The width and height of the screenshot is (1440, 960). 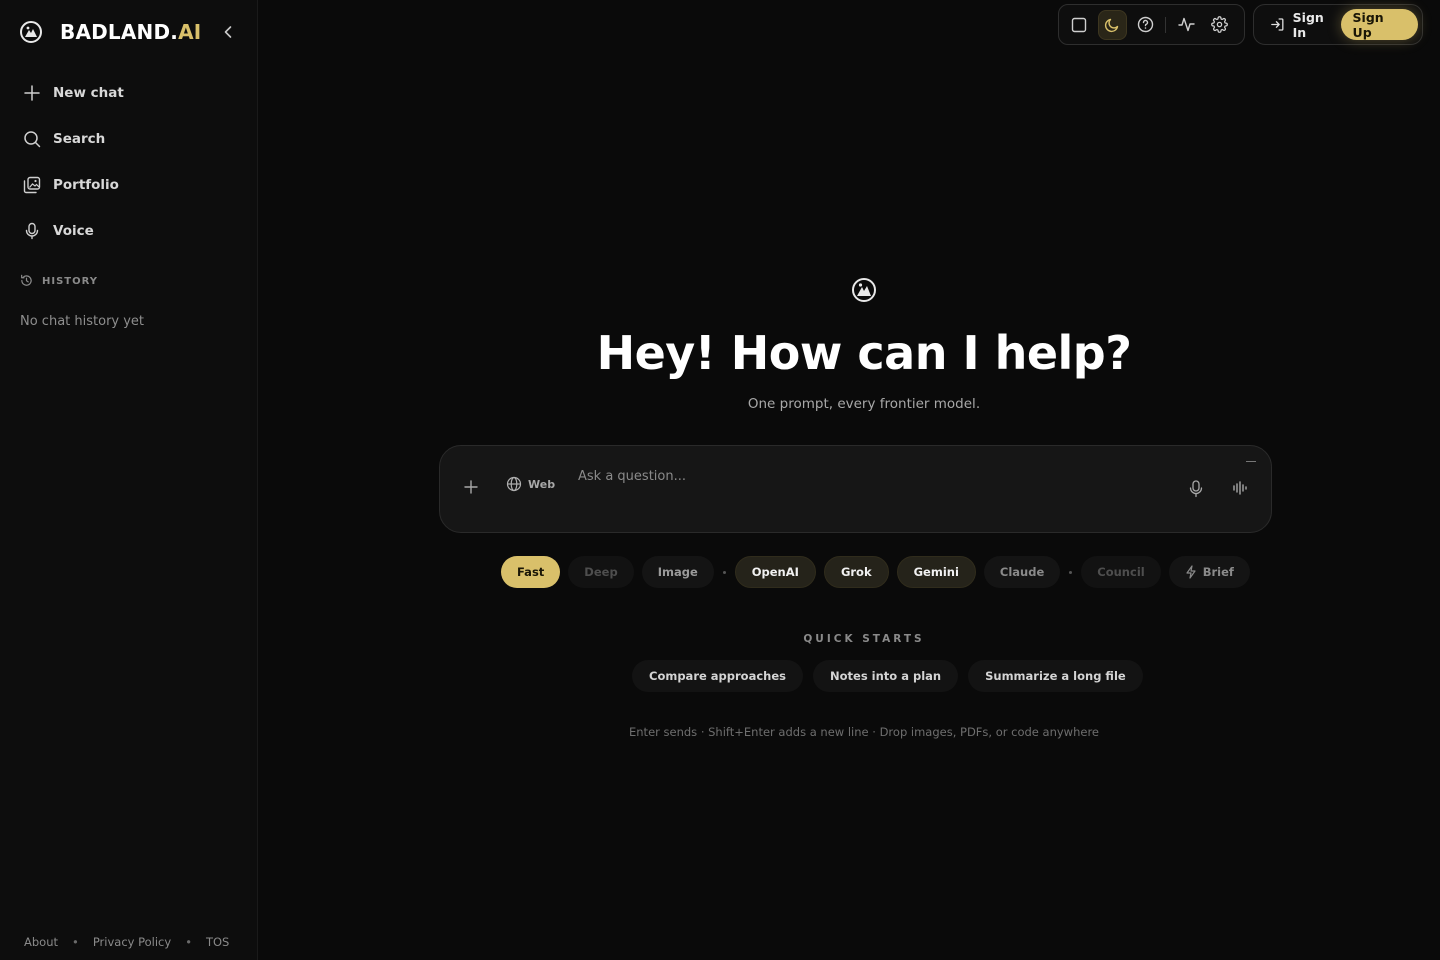 What do you see at coordinates (886, 676) in the screenshot?
I see `quick-start-notes-plan: Notes into a plan` at bounding box center [886, 676].